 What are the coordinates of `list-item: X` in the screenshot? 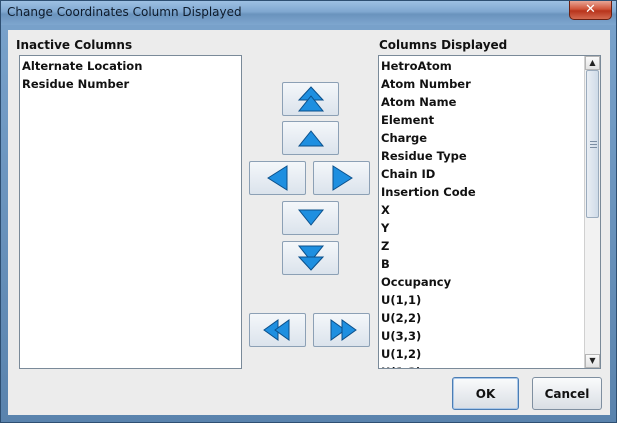 It's located at (489, 210).